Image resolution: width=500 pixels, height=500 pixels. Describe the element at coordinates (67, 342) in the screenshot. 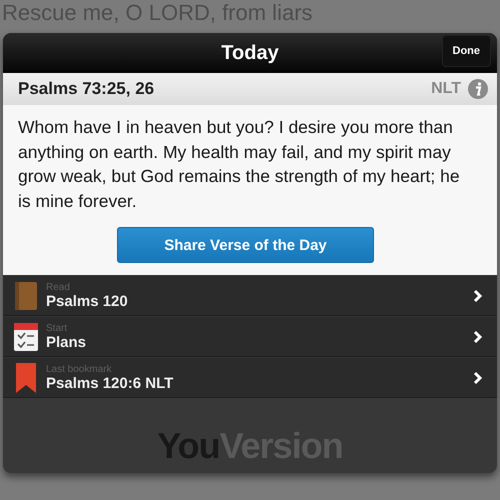

I see `item-title: Plans` at that location.